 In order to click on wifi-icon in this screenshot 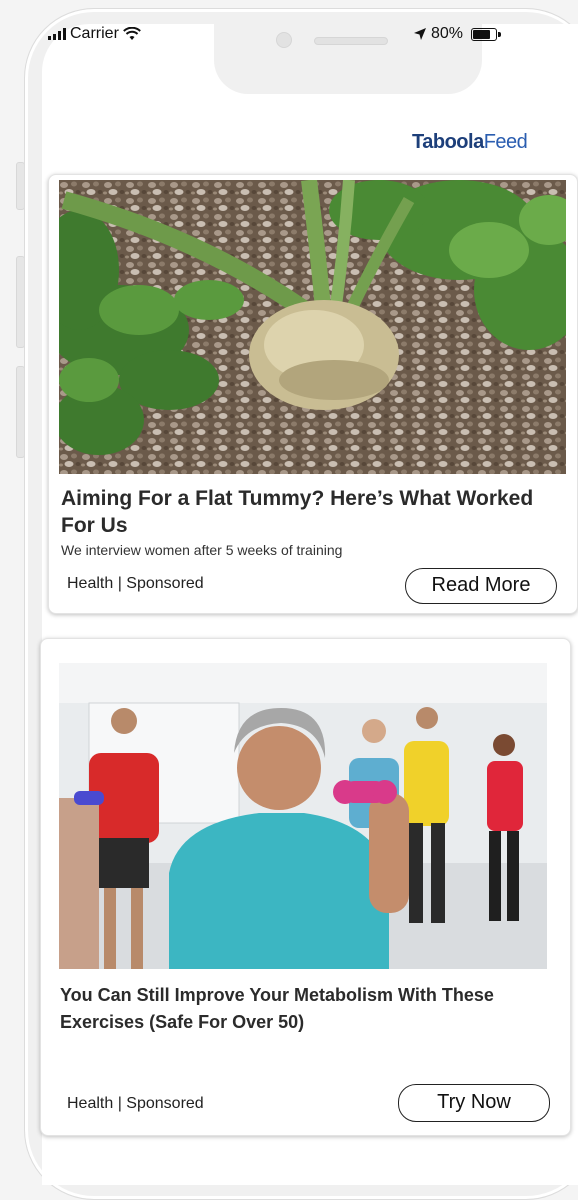, I will do `click(132, 33)`.